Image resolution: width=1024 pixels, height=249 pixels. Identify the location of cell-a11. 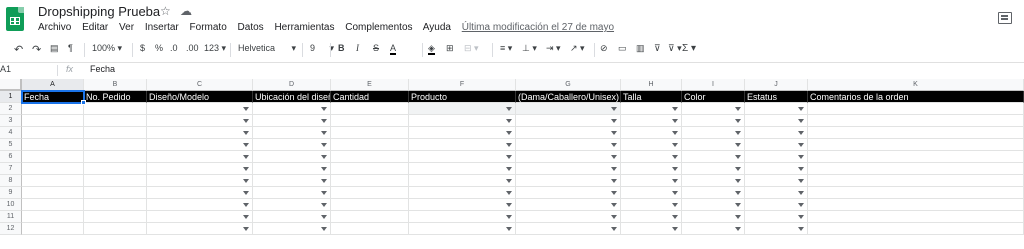
(53, 217).